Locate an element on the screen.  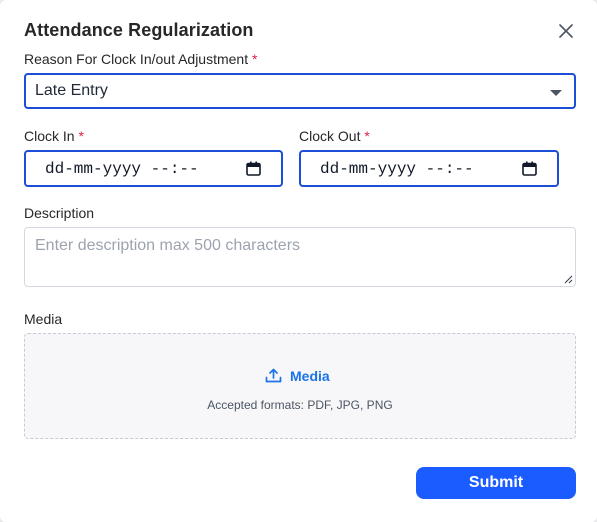
reason-label: Reason For Clock In/out Adjustment * is located at coordinates (140, 59).